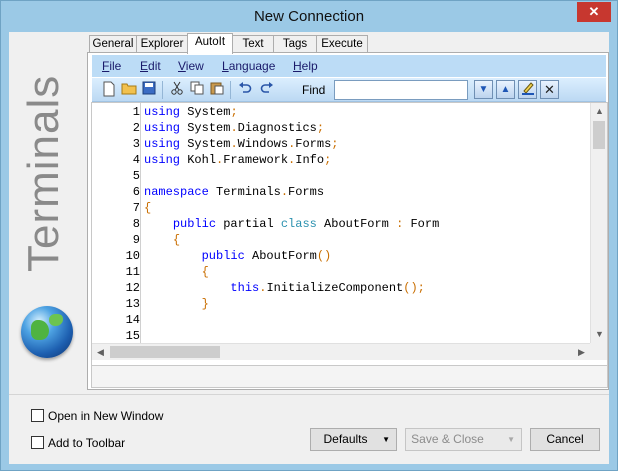 Image resolution: width=618 pixels, height=471 pixels. I want to click on code-token: Framework, so click(256, 160).